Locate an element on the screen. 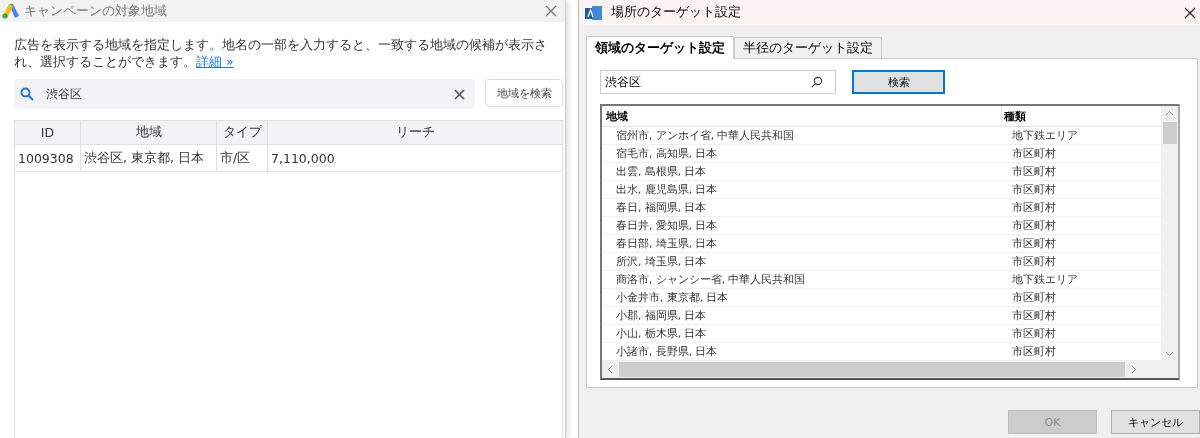 This screenshot has width=1200, height=438. location-name: 小郡, 福岡県, 日本 is located at coordinates (802, 315).